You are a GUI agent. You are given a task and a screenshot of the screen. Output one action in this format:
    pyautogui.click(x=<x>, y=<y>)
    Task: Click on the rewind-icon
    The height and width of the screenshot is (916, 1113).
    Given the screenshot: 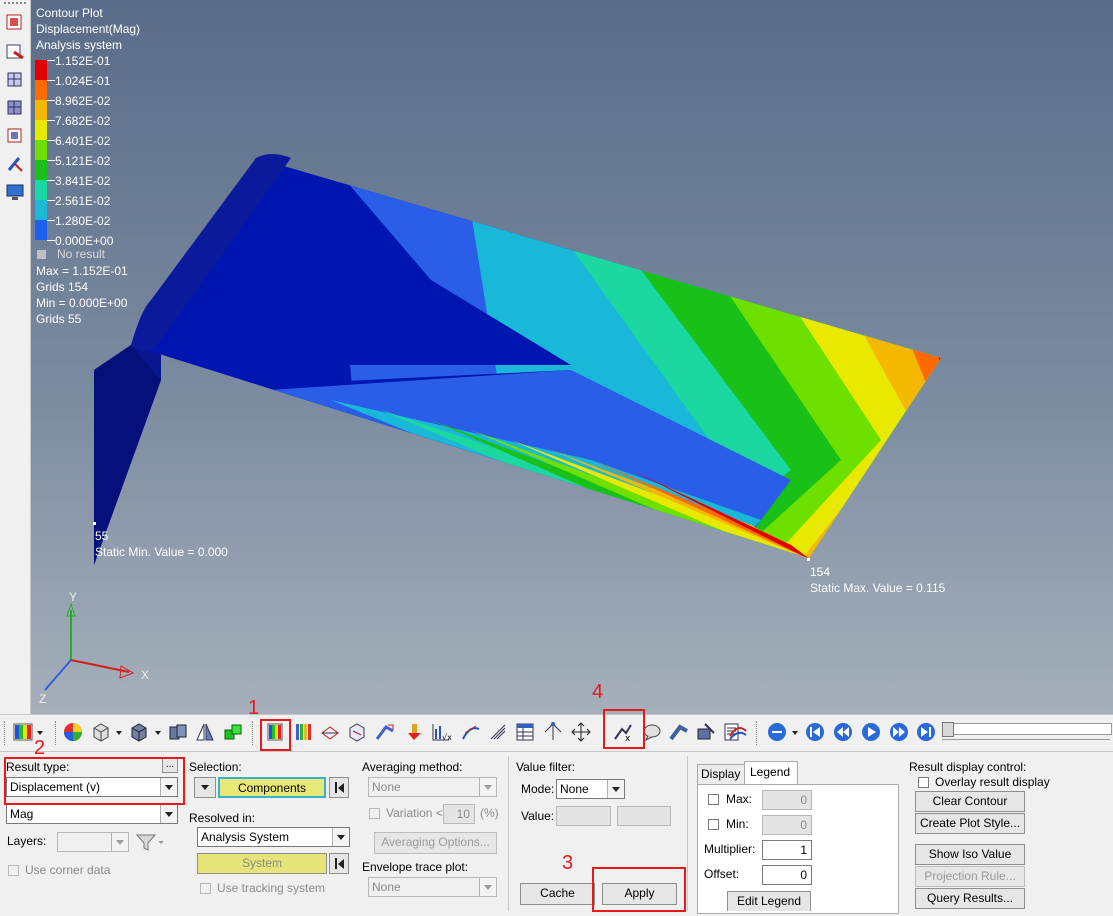 What is the action you would take?
    pyautogui.click(x=843, y=732)
    